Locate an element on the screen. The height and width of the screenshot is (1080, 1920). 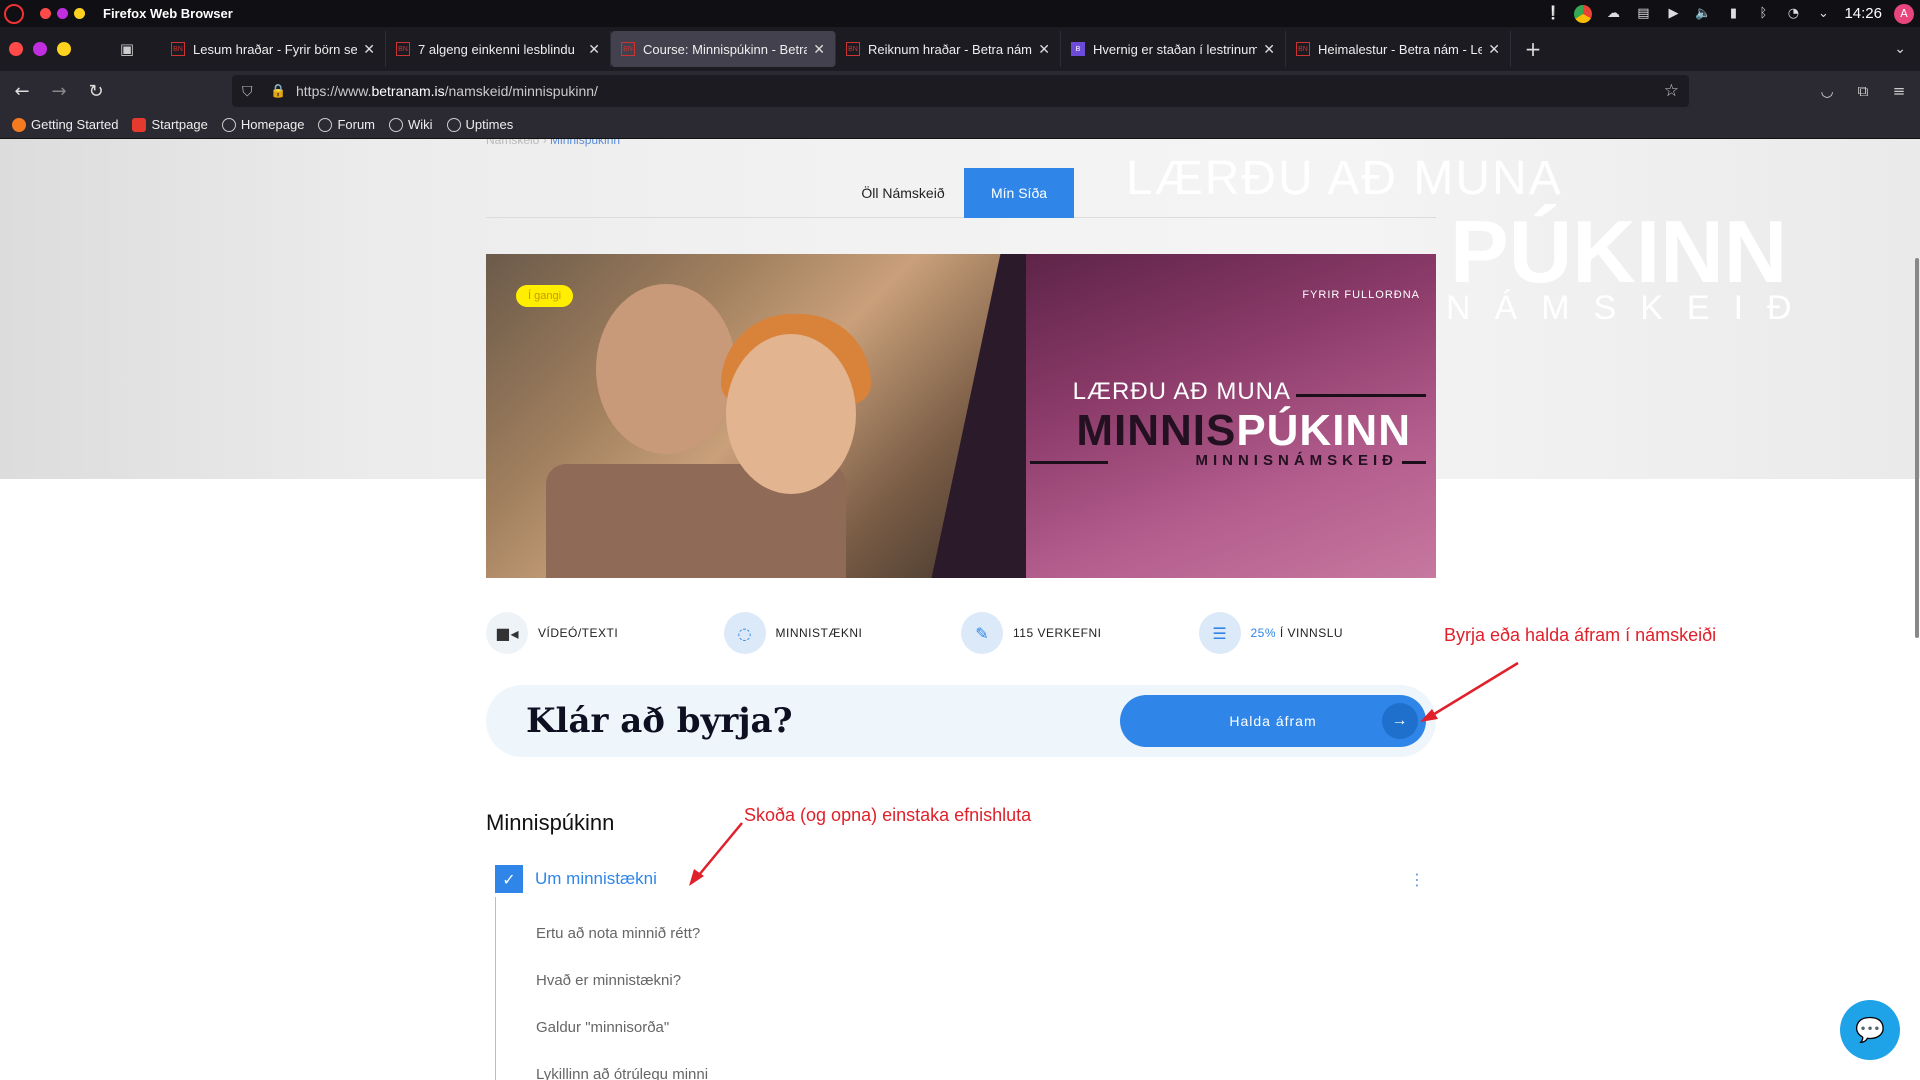
bookmark-homepage: Homepage is located at coordinates (262, 124).